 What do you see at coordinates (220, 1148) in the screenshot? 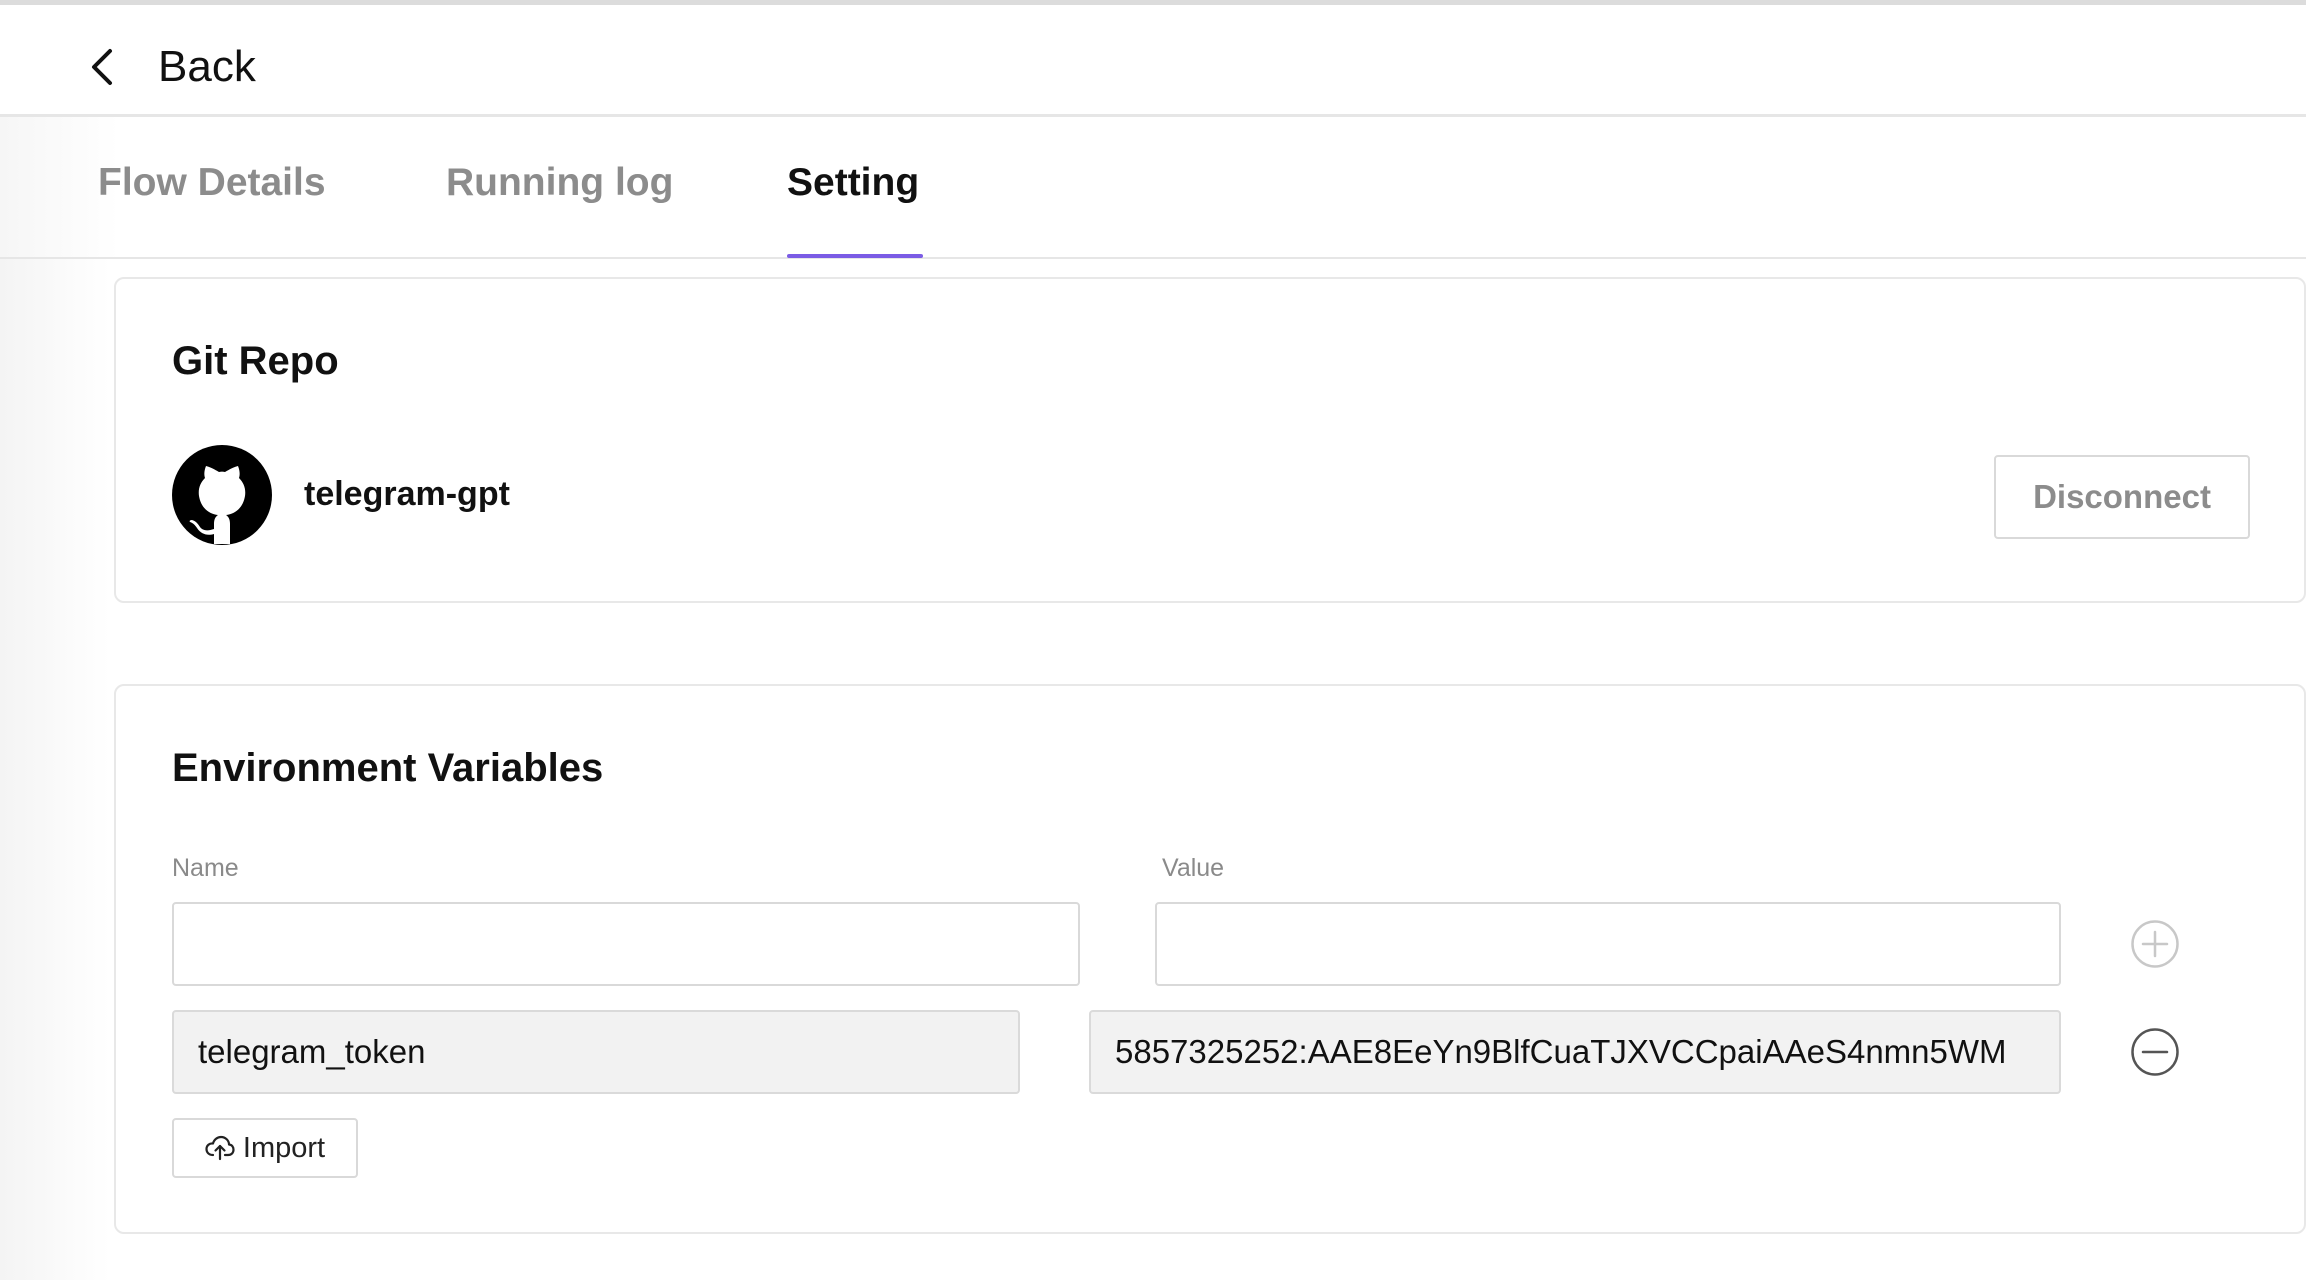
I see `cloud-upload-icon` at bounding box center [220, 1148].